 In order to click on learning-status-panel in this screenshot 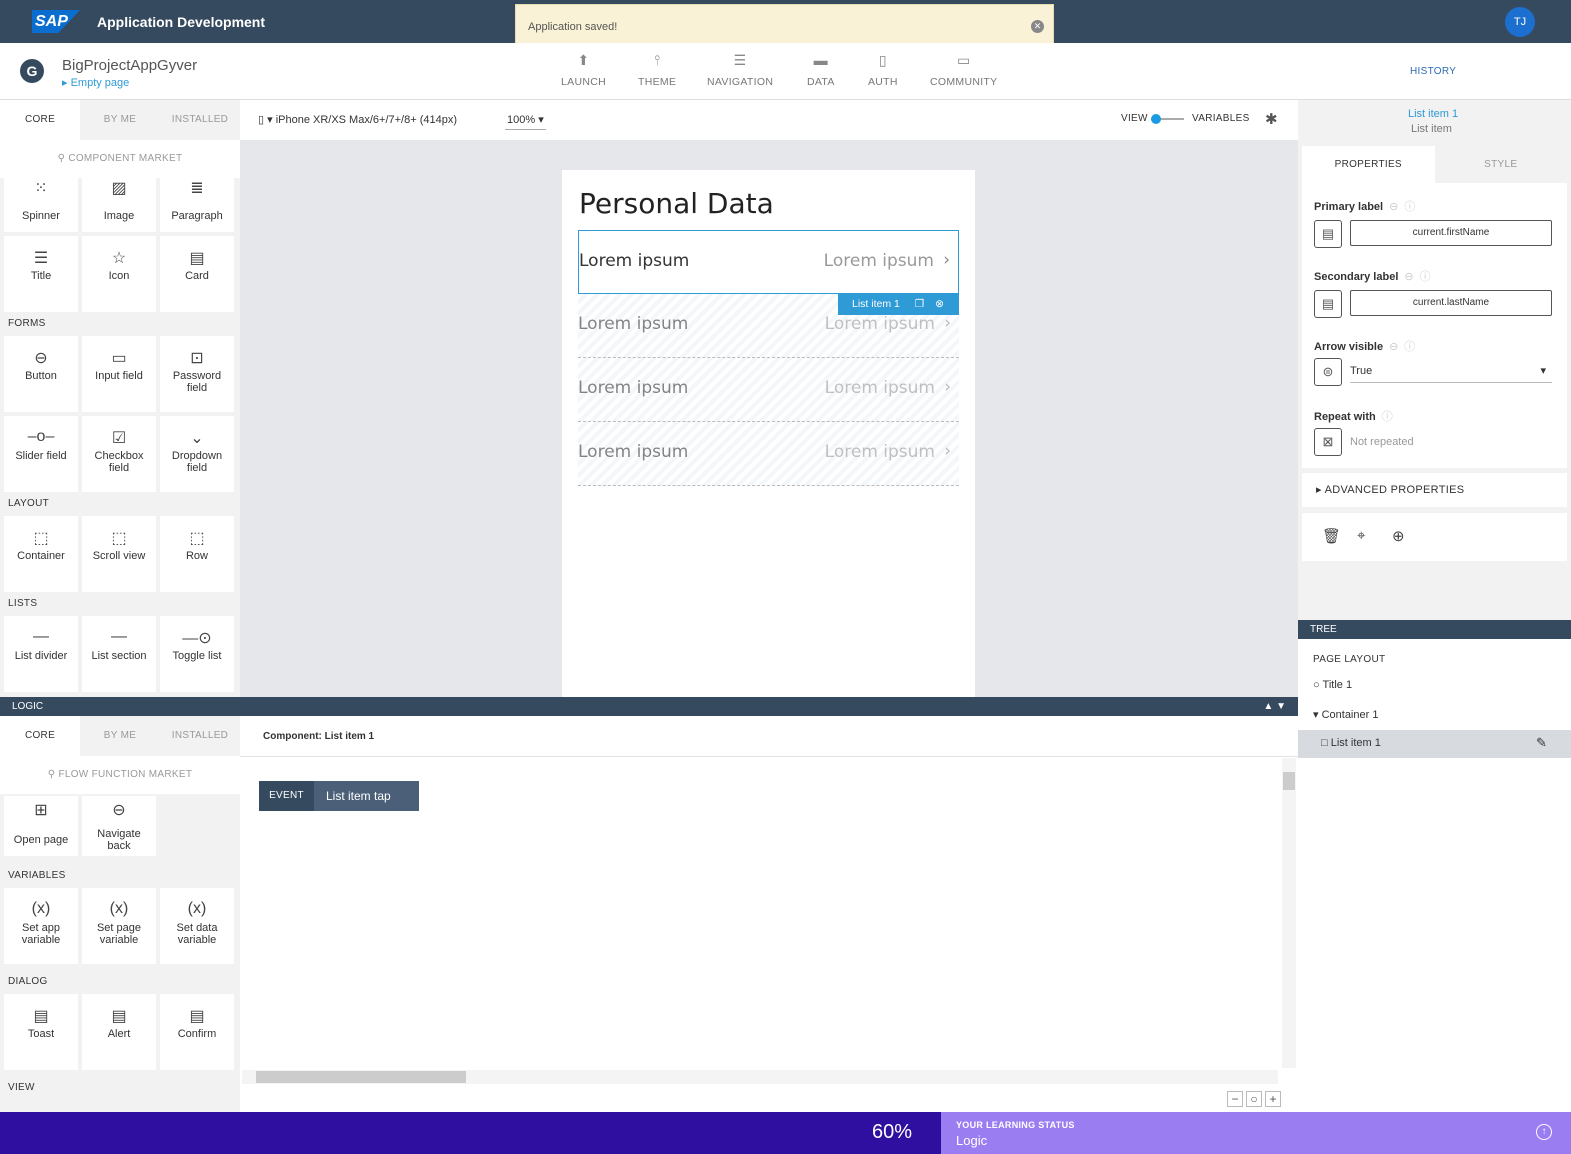, I will do `click(1256, 1133)`.